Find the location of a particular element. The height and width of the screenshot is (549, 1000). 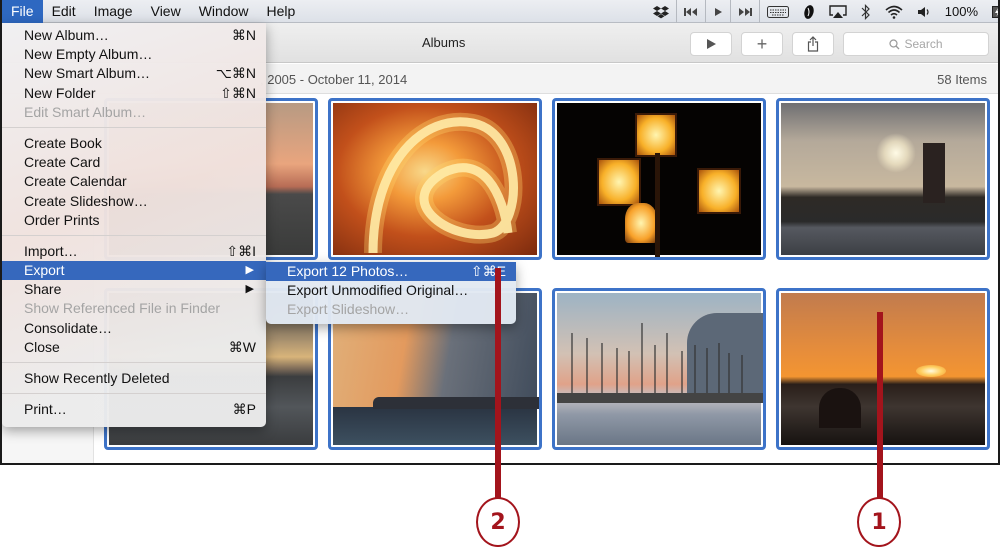

share-icon is located at coordinates (813, 44).